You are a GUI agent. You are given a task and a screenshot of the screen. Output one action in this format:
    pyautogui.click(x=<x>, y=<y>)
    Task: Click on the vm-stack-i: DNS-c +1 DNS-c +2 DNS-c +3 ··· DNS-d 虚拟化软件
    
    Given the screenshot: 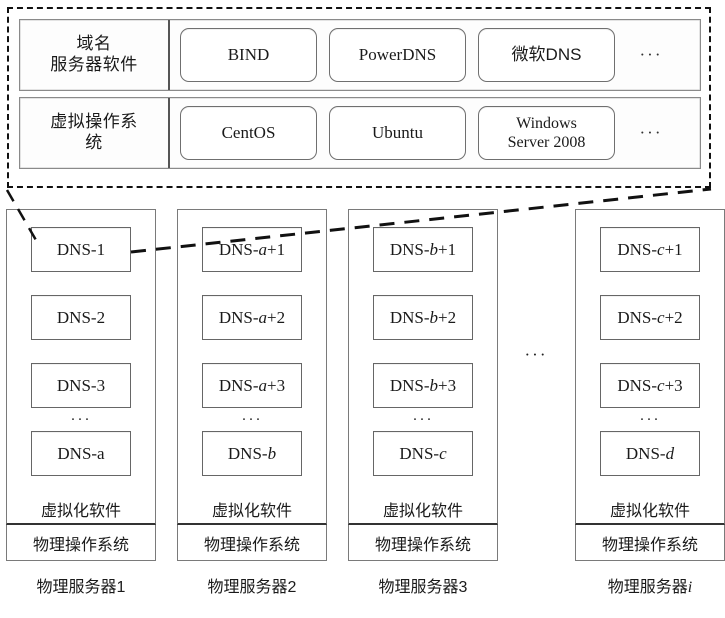 What is the action you would take?
    pyautogui.click(x=650, y=367)
    